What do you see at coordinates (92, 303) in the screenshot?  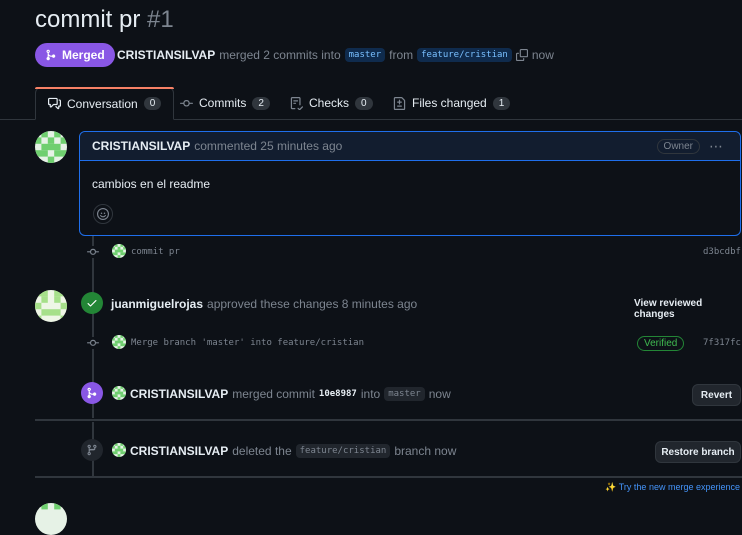 I see `approved-check-icon` at bounding box center [92, 303].